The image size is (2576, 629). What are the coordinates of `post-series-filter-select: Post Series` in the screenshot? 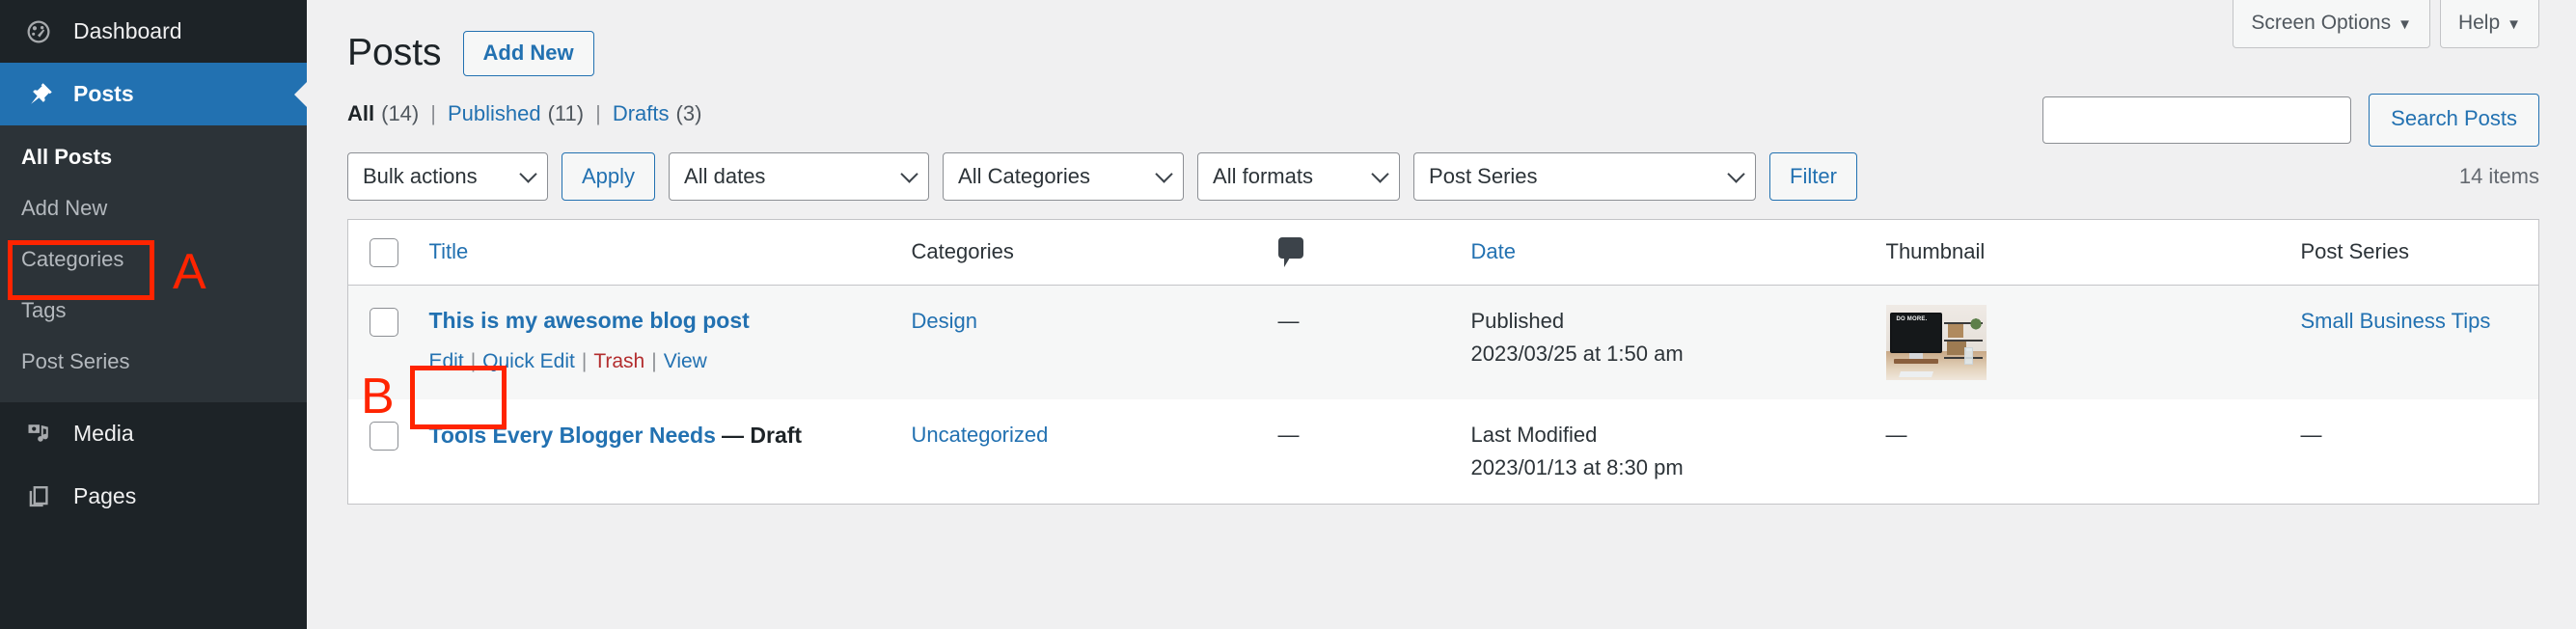 It's located at (1585, 176).